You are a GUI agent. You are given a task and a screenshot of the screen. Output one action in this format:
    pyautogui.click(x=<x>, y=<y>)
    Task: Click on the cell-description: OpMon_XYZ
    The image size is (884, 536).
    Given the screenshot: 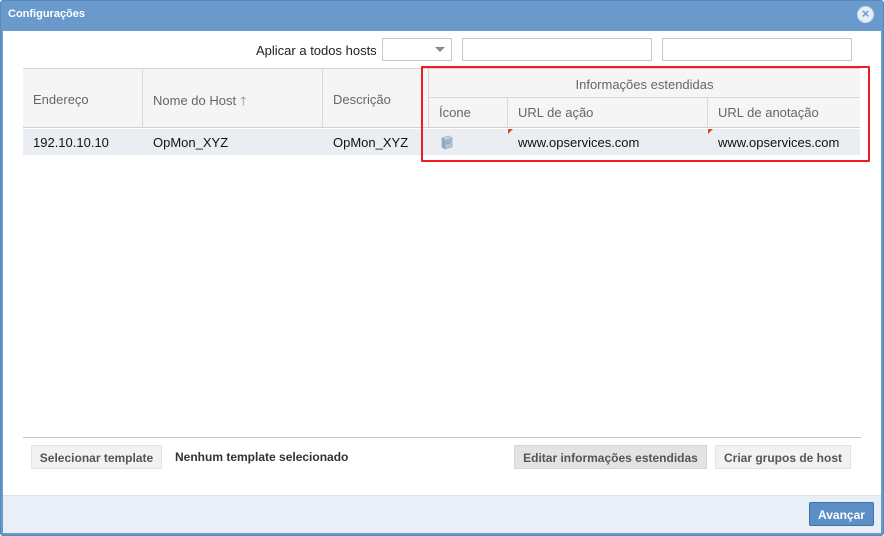 What is the action you would take?
    pyautogui.click(x=371, y=142)
    